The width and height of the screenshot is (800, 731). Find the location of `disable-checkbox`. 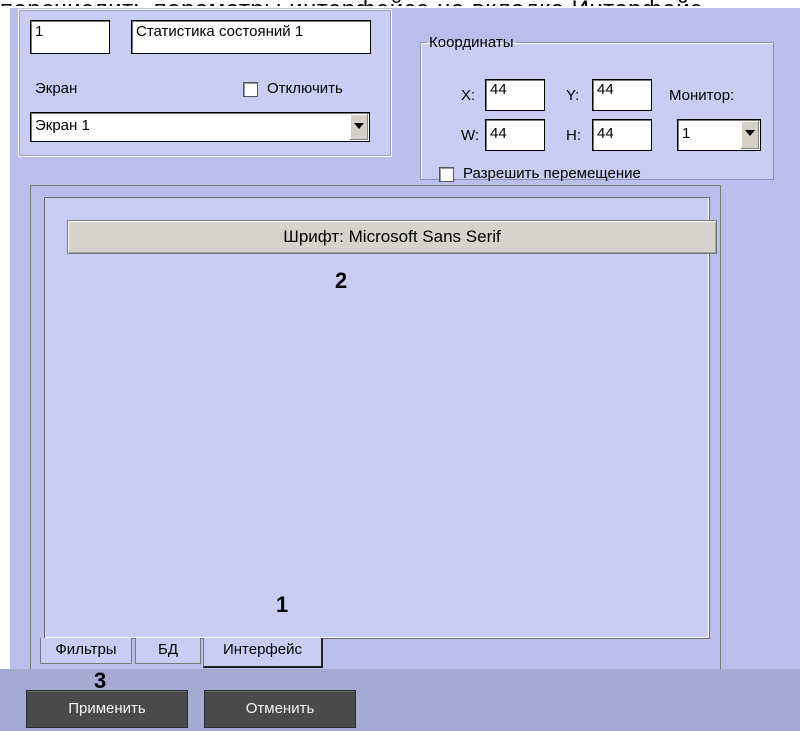

disable-checkbox is located at coordinates (250, 89).